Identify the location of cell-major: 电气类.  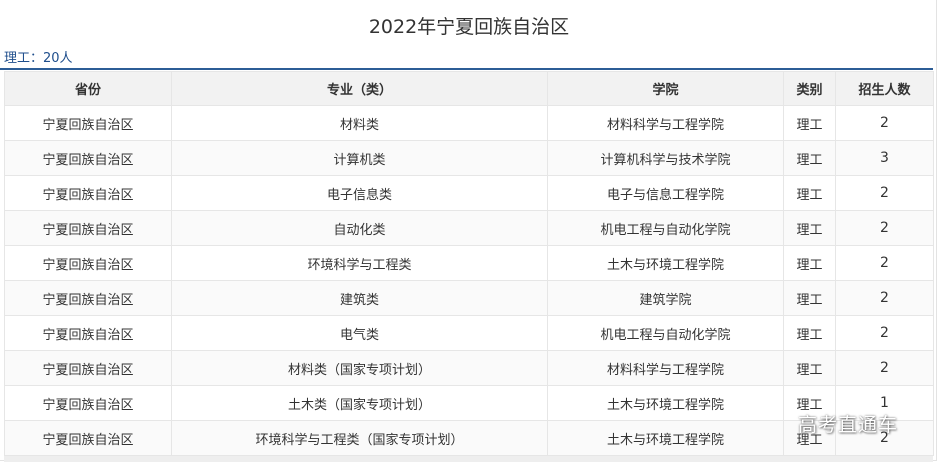
(359, 333).